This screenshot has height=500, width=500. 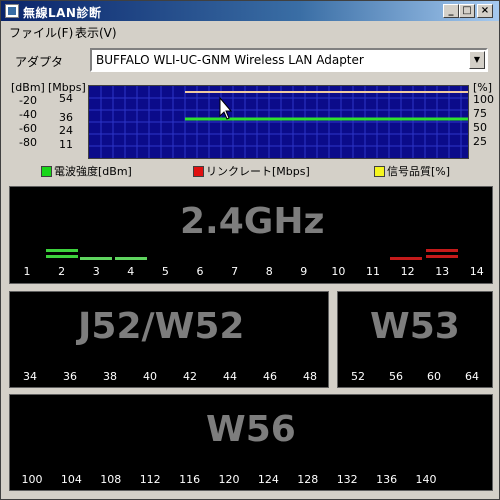 I want to click on channel-label: 52, so click(x=358, y=376).